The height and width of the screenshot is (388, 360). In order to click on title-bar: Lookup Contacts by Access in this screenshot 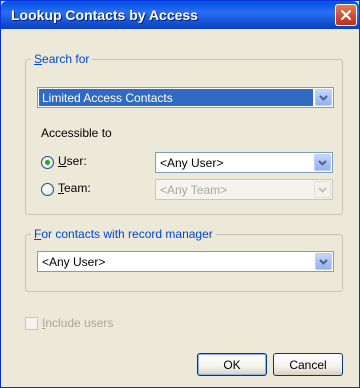, I will do `click(180, 15)`.